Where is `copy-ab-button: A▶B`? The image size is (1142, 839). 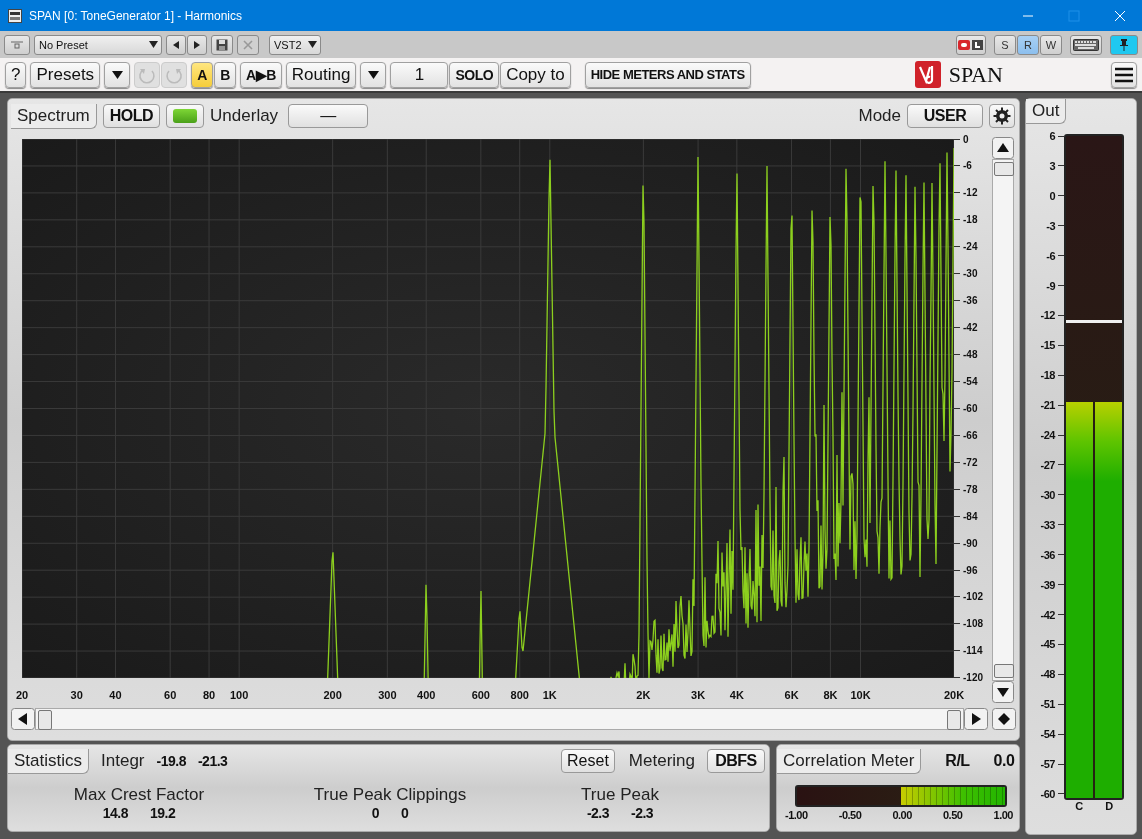
copy-ab-button: A▶B is located at coordinates (261, 74).